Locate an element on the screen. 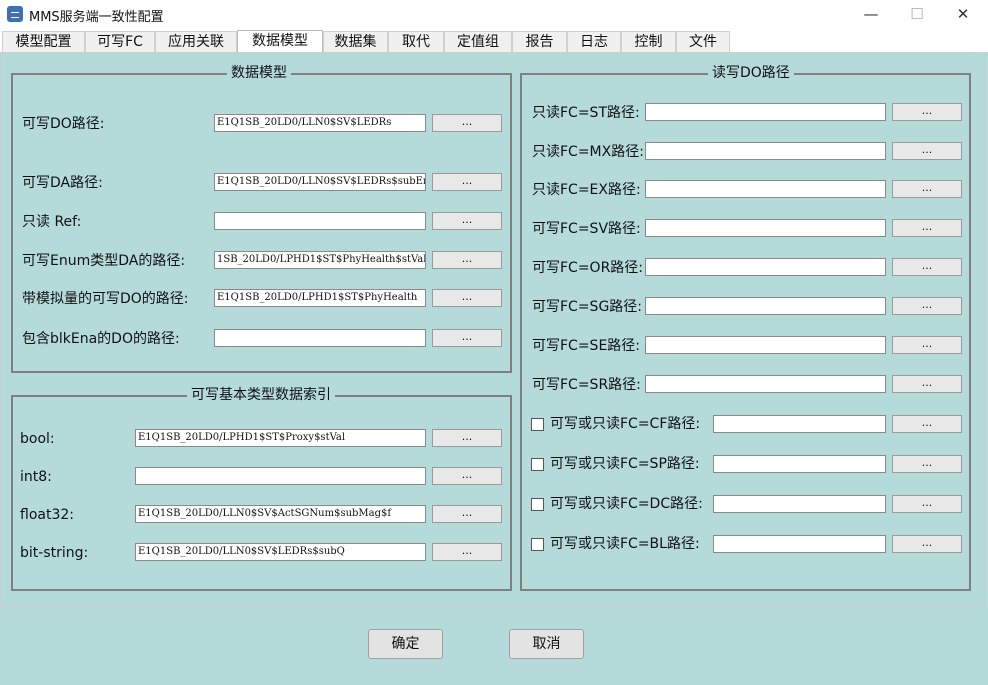 This screenshot has width=988, height=685. bit-string-label: bit-string: is located at coordinates (54, 553).